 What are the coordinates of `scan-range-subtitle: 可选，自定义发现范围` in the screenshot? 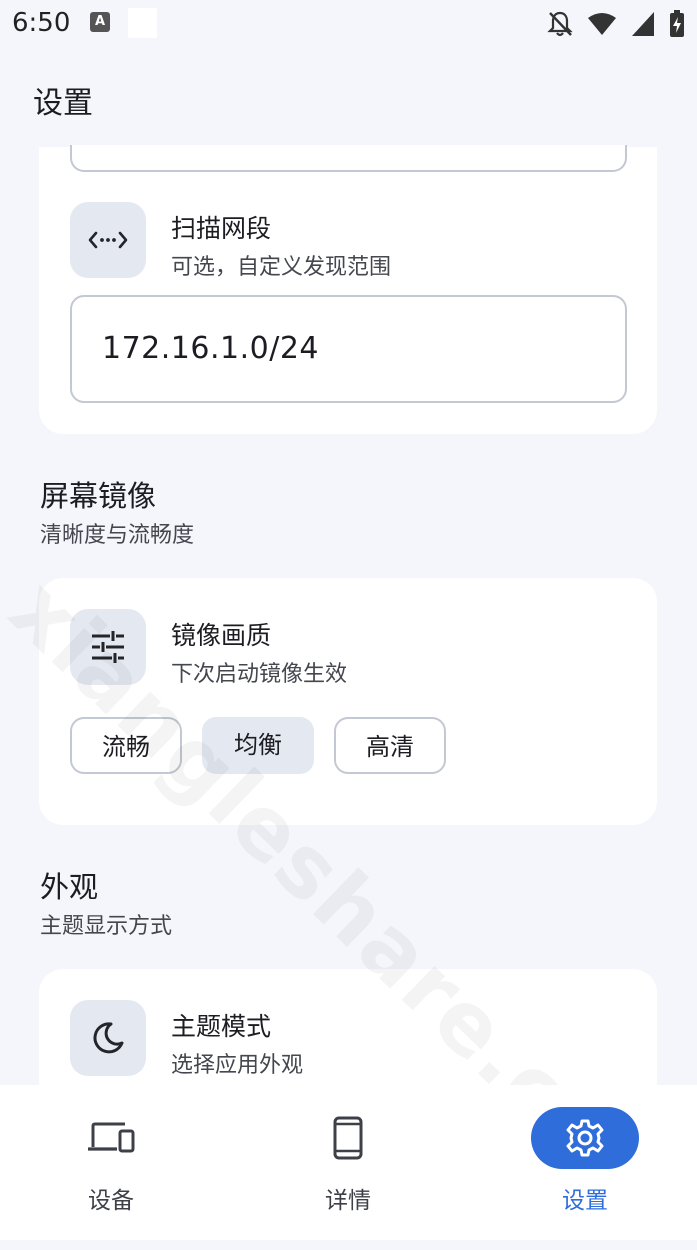 It's located at (281, 267).